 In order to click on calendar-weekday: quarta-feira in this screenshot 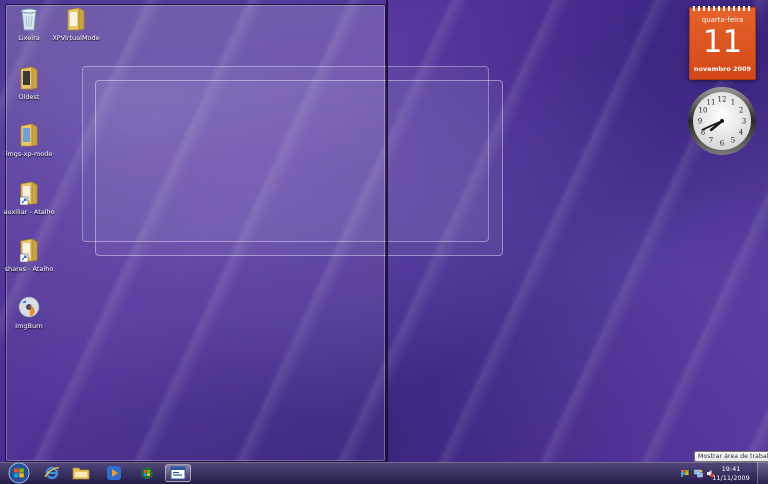, I will do `click(722, 20)`.